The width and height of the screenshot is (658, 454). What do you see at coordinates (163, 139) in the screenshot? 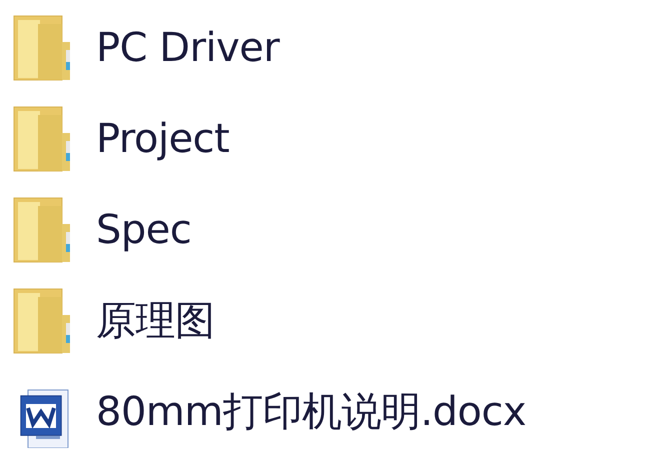
I see `file-name: Project` at bounding box center [163, 139].